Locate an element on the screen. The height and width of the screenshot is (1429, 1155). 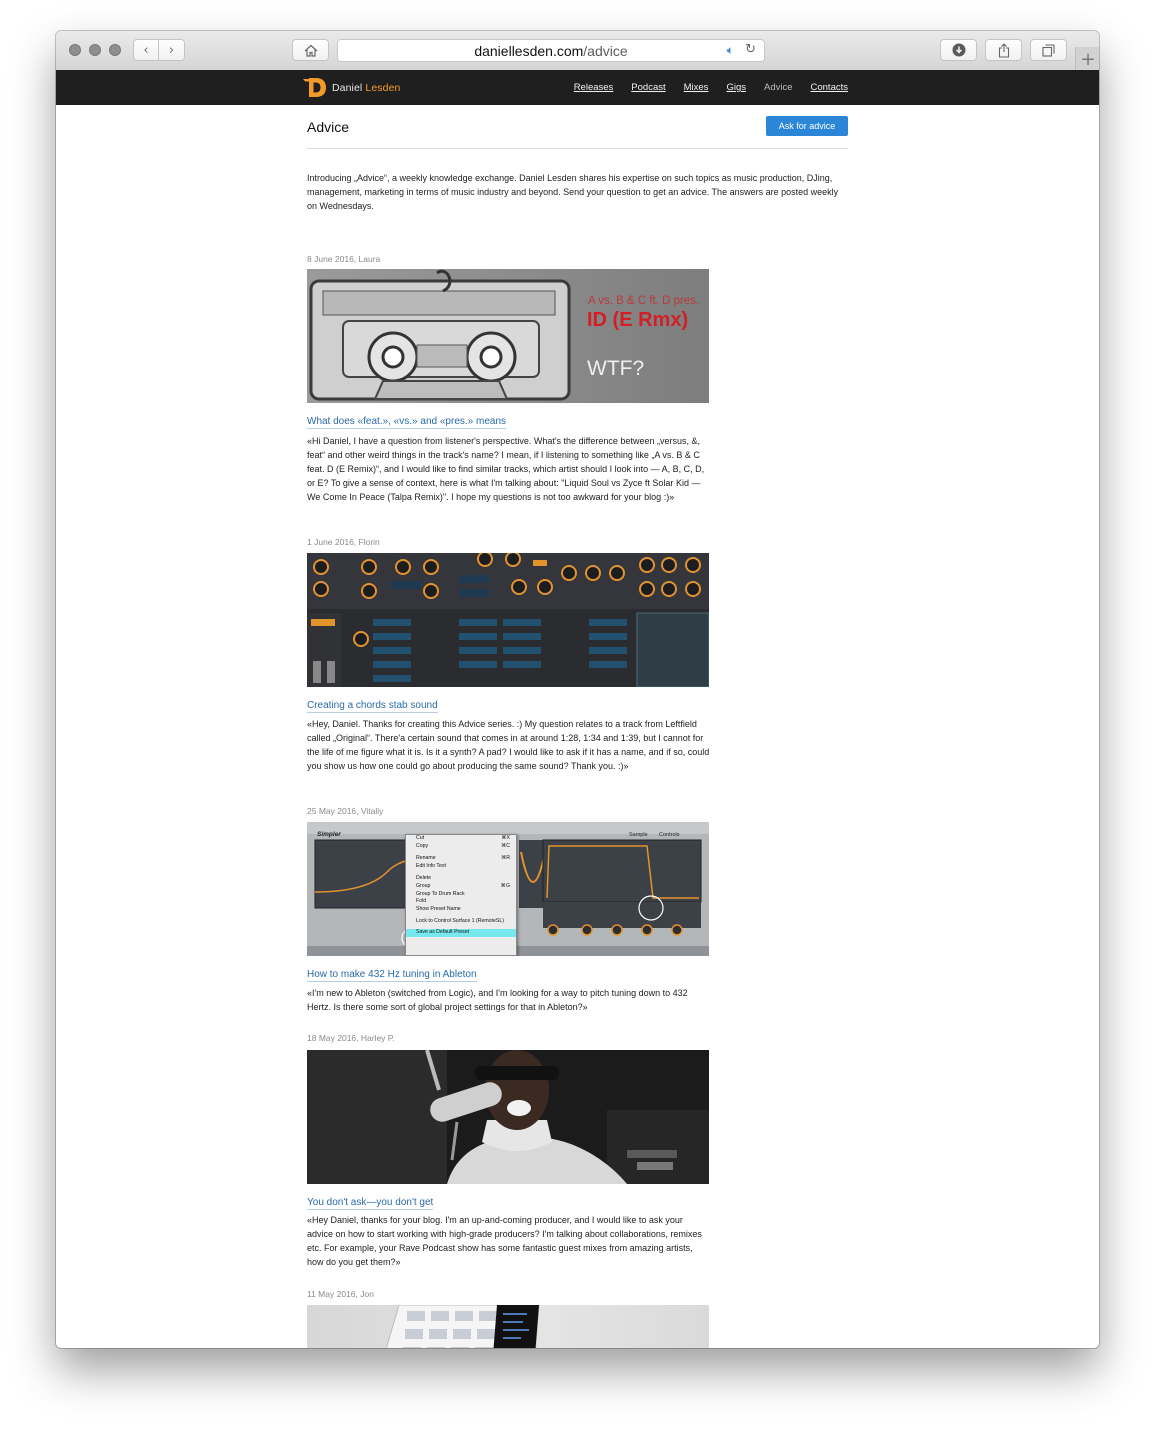
menu-item: Delete is located at coordinates (423, 878).